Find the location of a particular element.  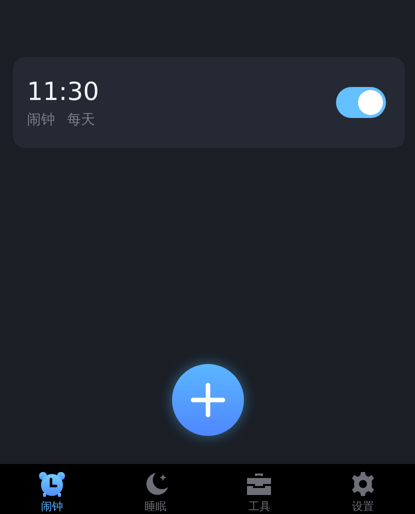

alarm-label: 闹钟 is located at coordinates (41, 119).